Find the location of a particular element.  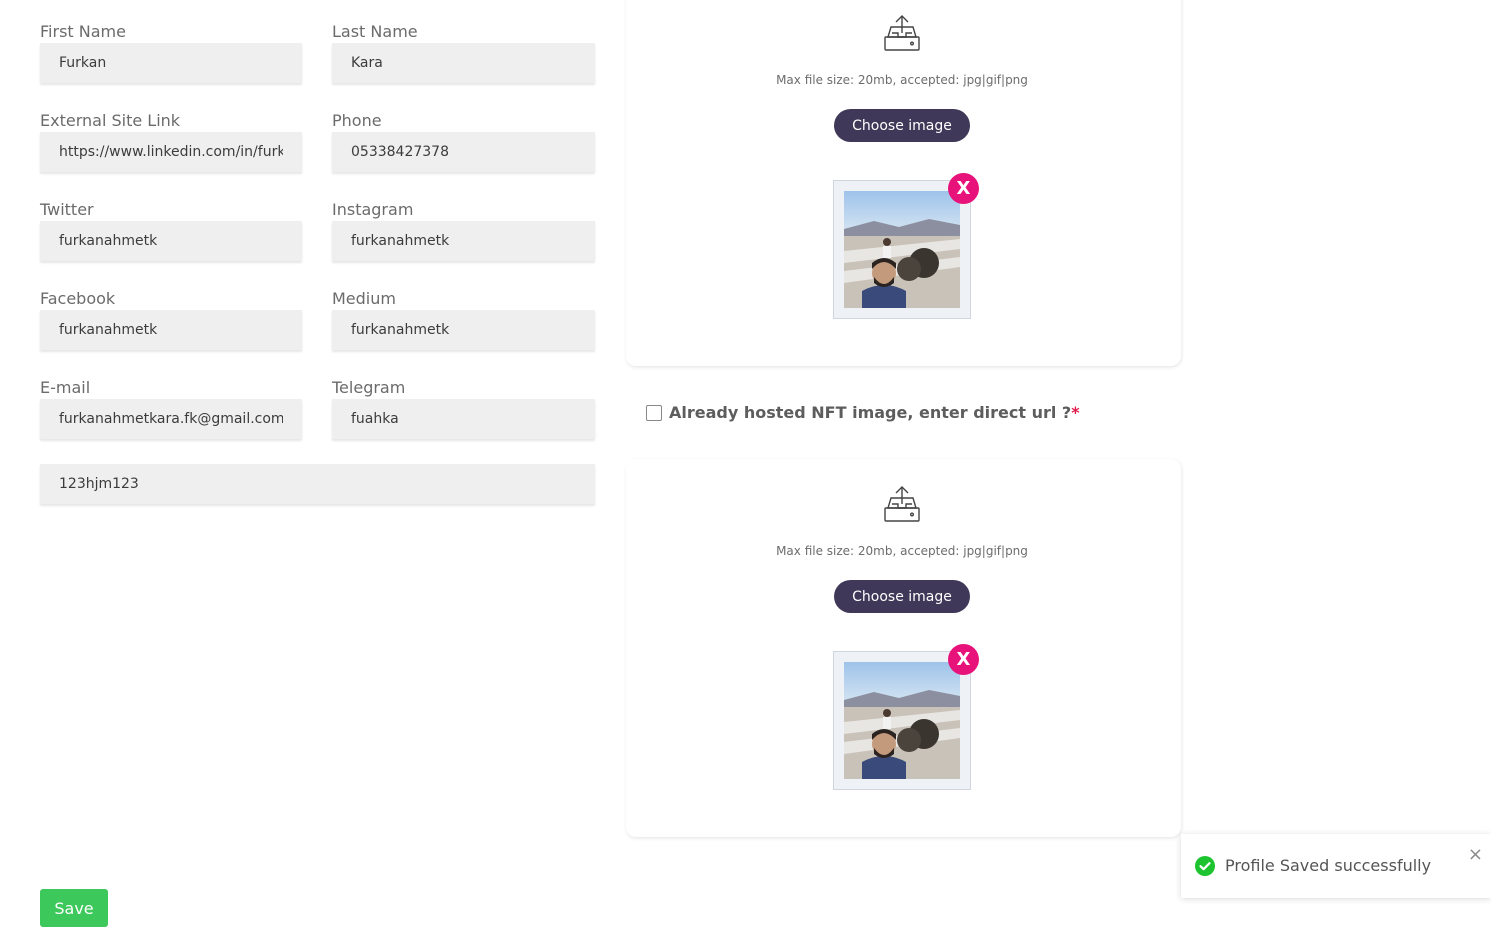

twitter-label: Twitter is located at coordinates (67, 209).